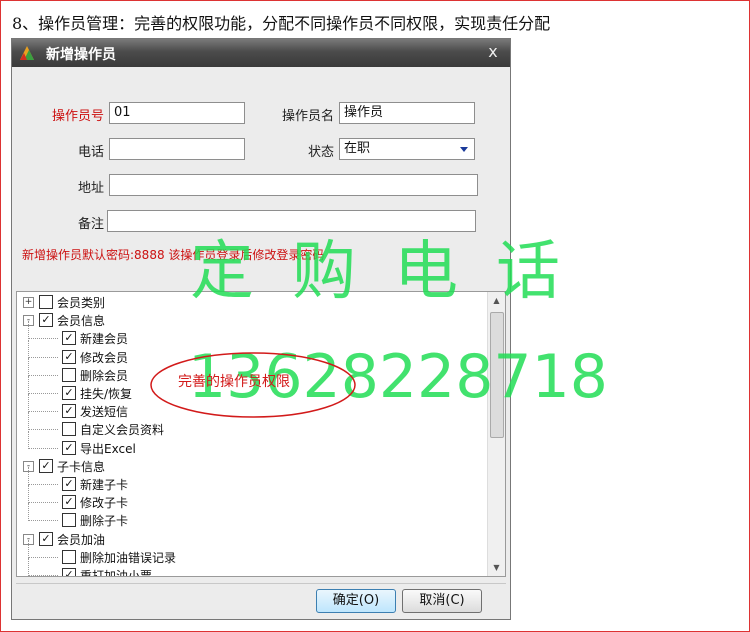  Describe the element at coordinates (464, 149) in the screenshot. I see `chevron-down-icon` at that location.